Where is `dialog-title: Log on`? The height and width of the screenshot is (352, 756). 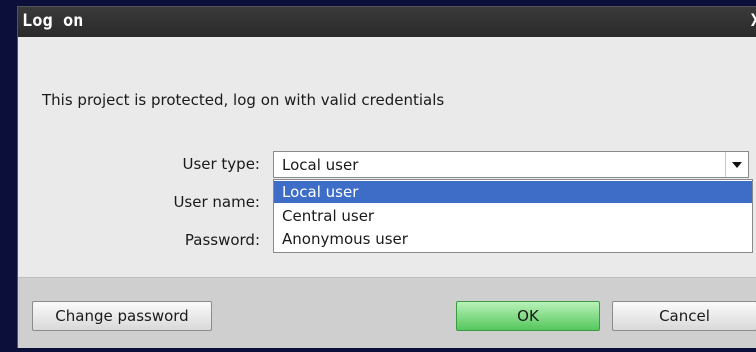 dialog-title: Log on is located at coordinates (53, 21).